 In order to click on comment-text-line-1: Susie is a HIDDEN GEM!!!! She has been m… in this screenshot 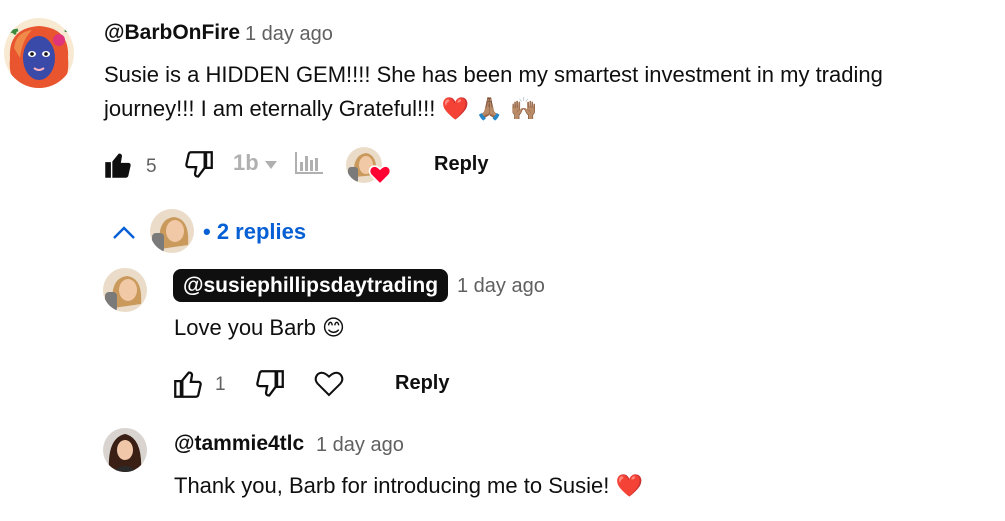, I will do `click(493, 74)`.